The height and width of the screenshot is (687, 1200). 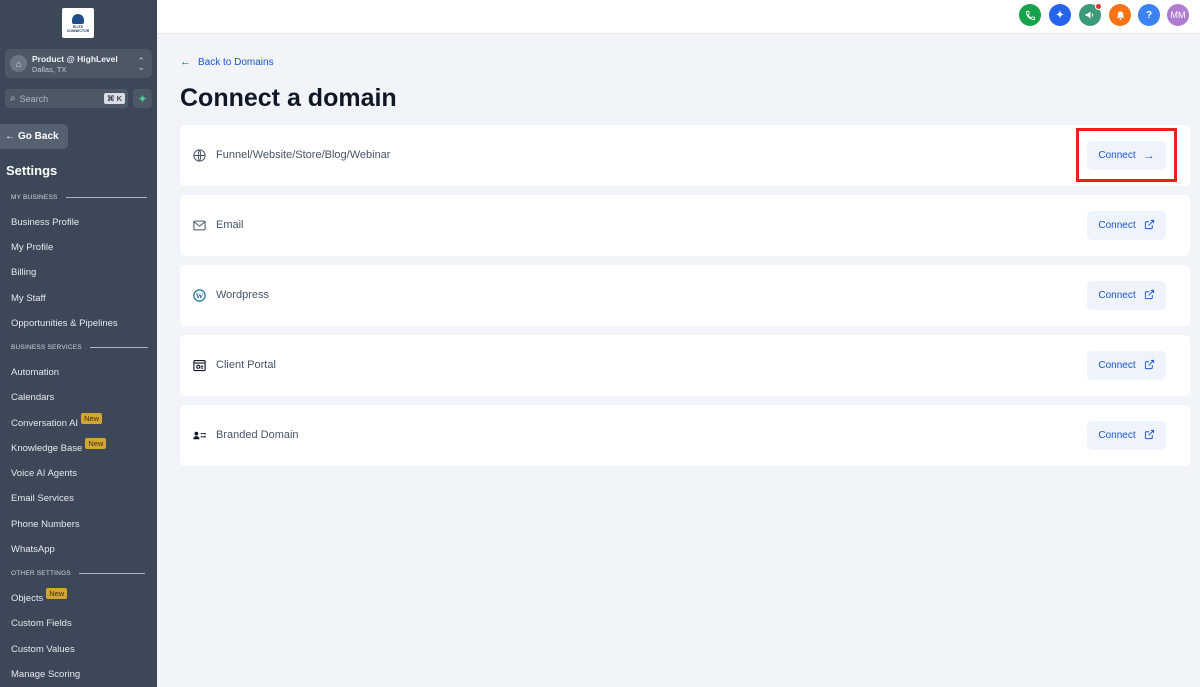 I want to click on sidebar-item-knowledge-base: Knowledge Base New, so click(x=59, y=446).